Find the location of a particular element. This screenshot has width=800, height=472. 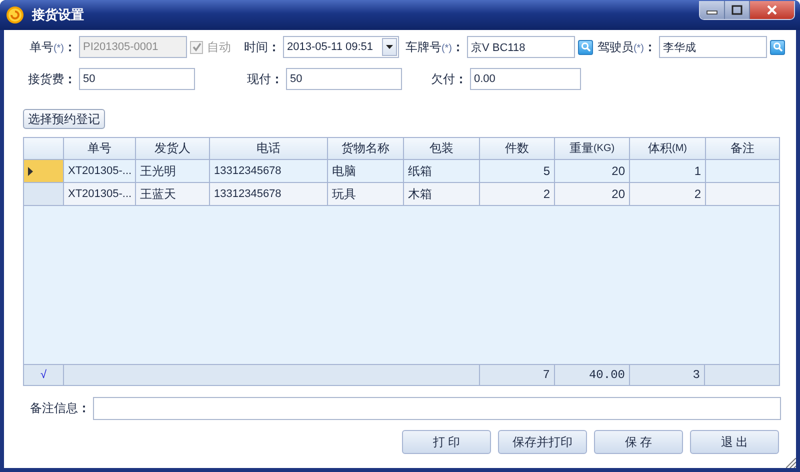

input-field: 李华成 is located at coordinates (713, 47).